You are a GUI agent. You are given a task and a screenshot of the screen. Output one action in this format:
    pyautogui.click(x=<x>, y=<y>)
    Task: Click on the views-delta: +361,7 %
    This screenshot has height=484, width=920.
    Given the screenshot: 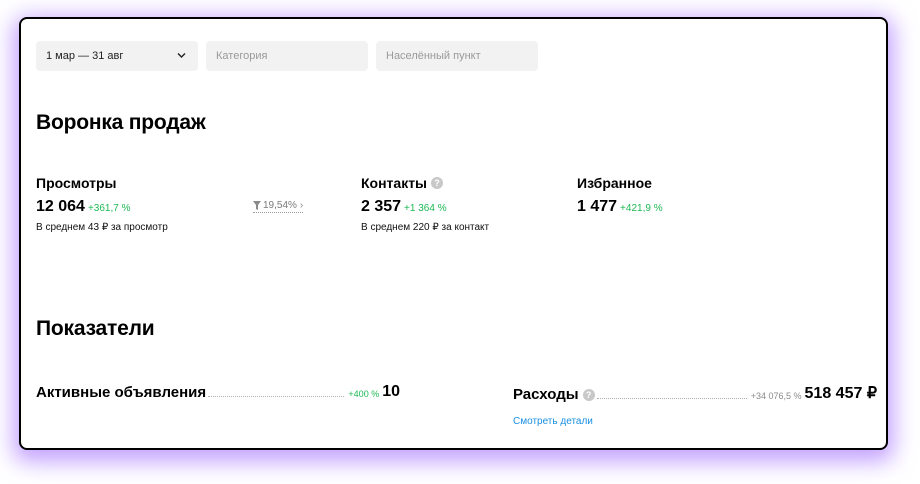 What is the action you would take?
    pyautogui.click(x=109, y=208)
    